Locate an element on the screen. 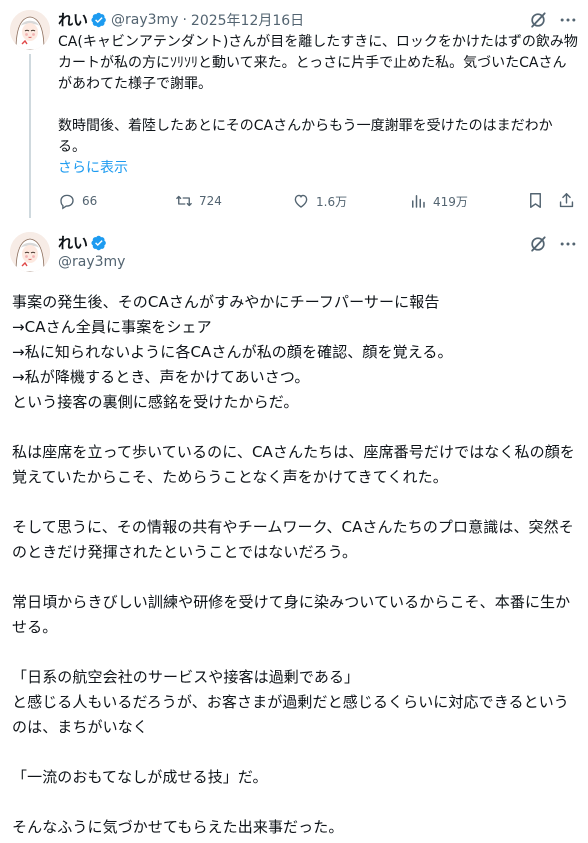 The width and height of the screenshot is (588, 843). like-icon is located at coordinates (301, 201).